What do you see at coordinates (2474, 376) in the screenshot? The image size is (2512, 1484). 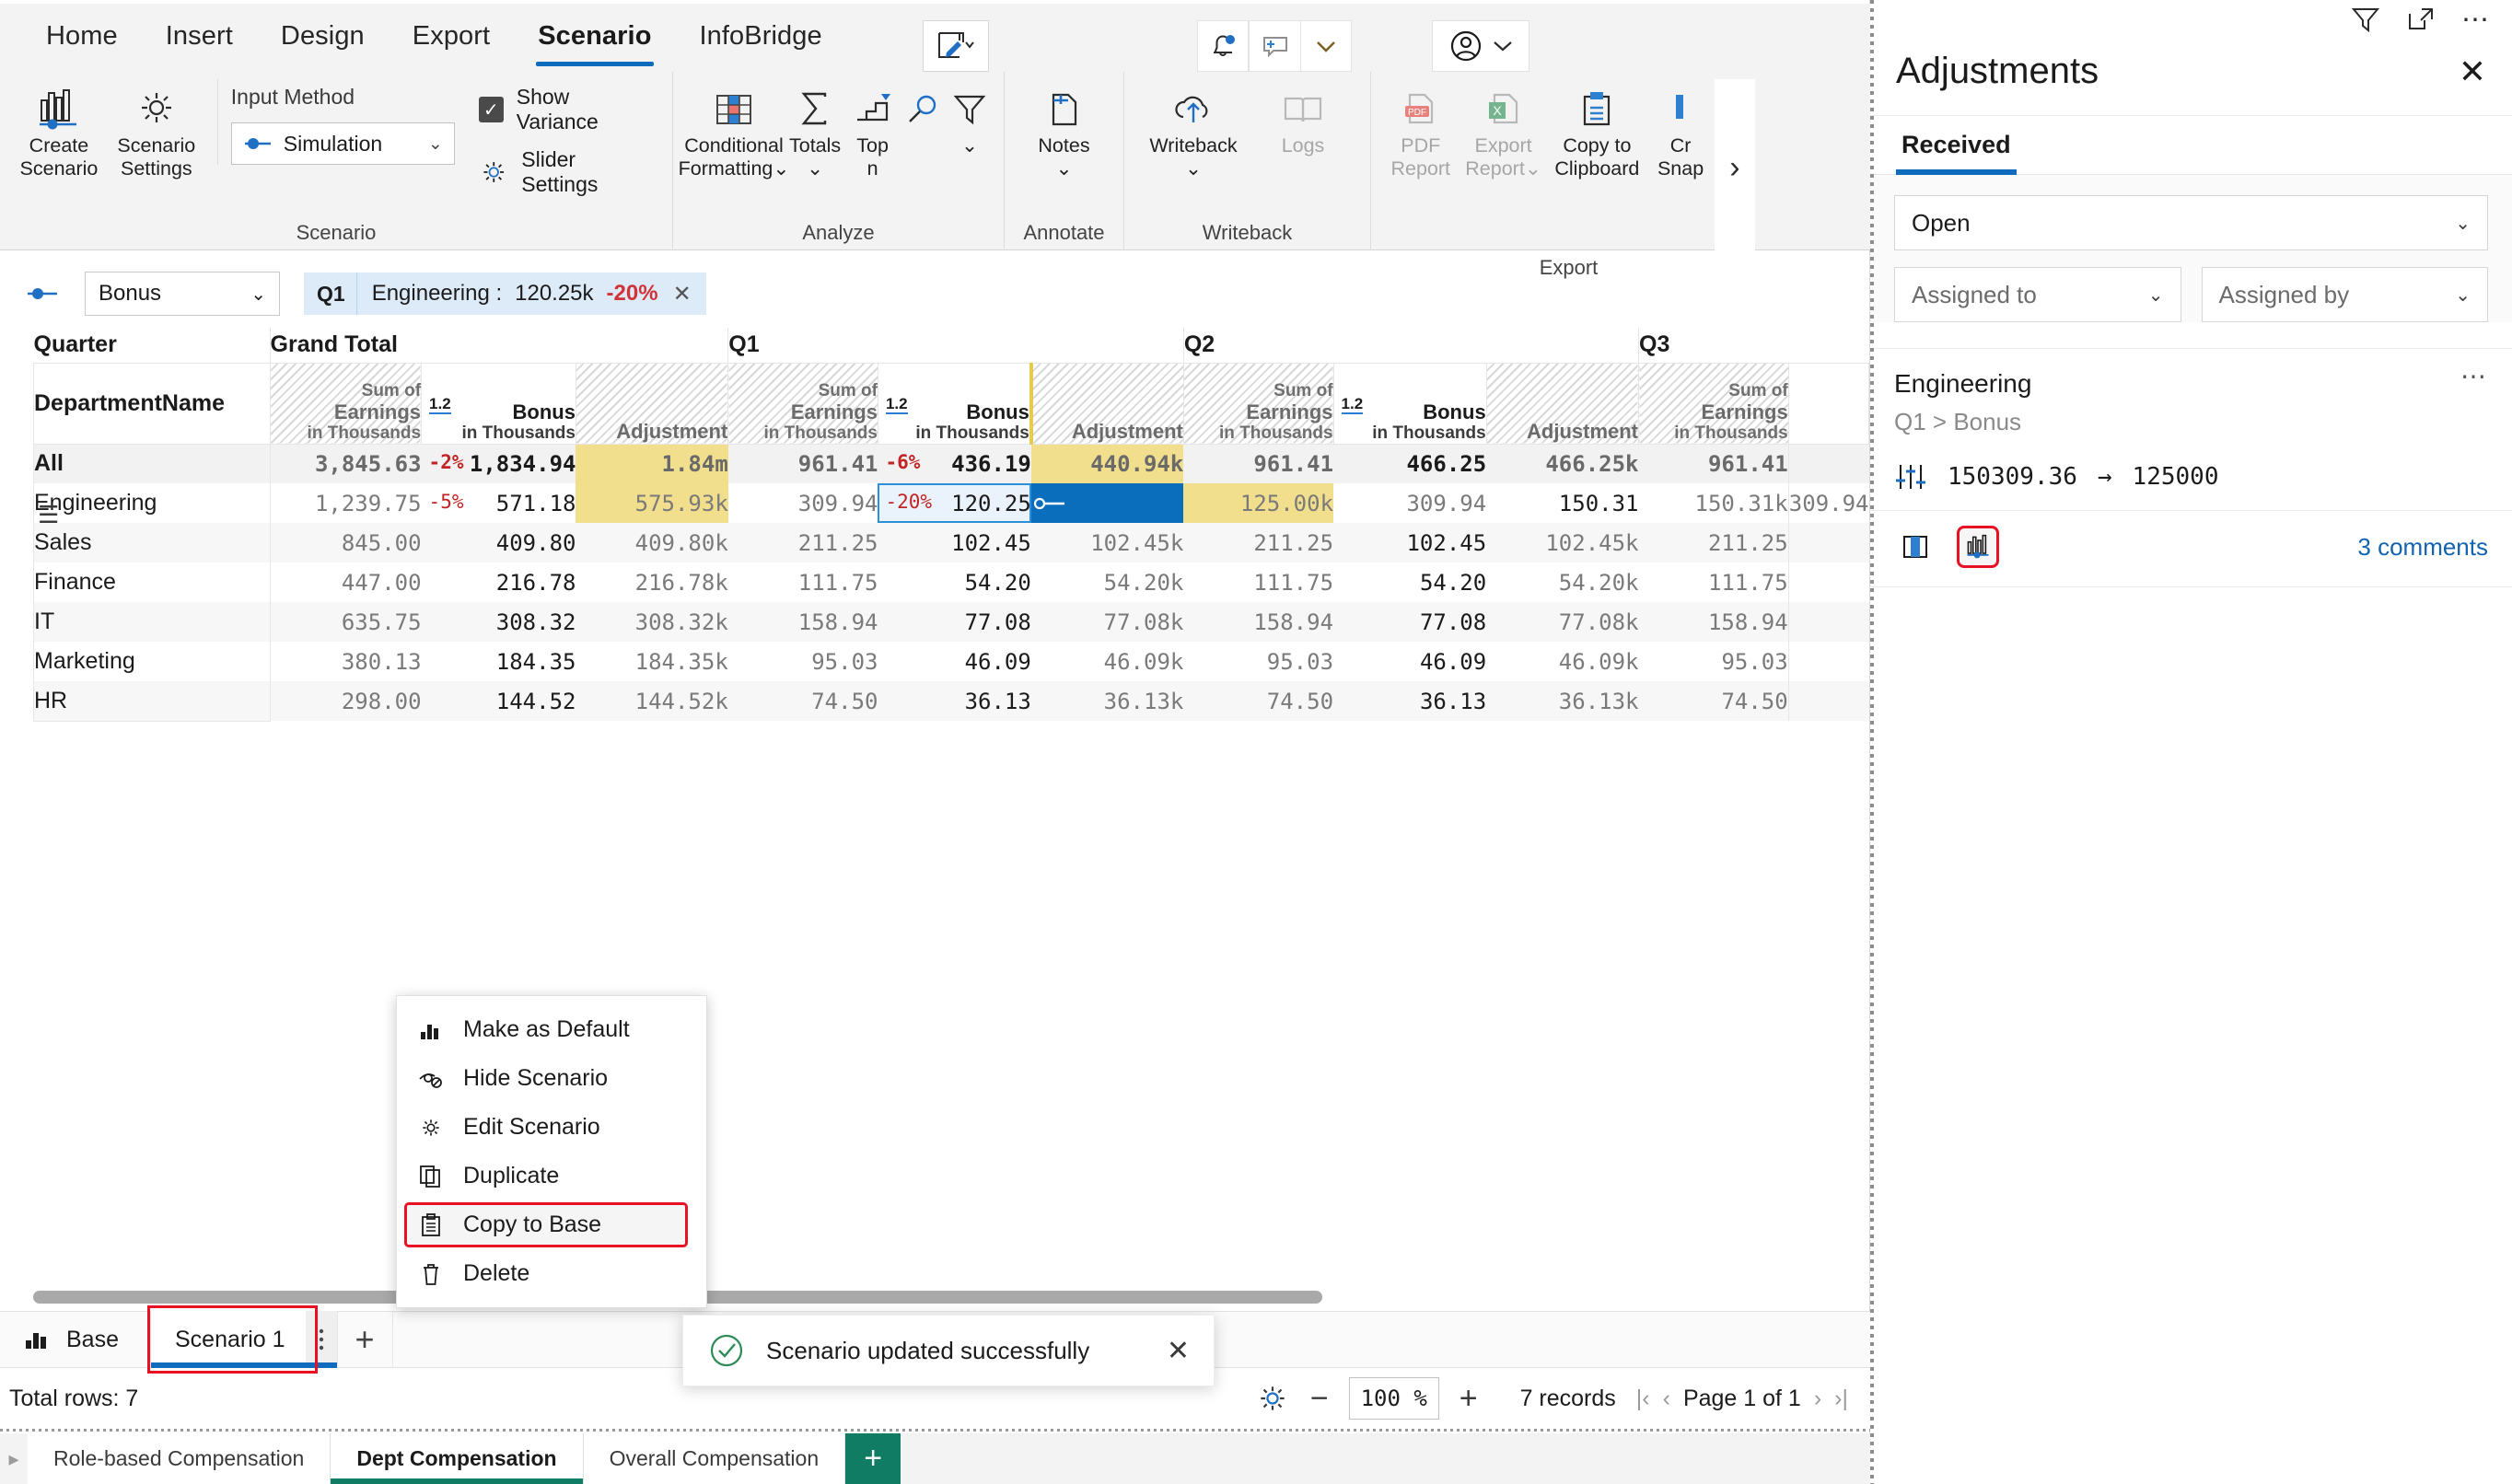 I see `adjustment-card-more-icon: ⋯` at bounding box center [2474, 376].